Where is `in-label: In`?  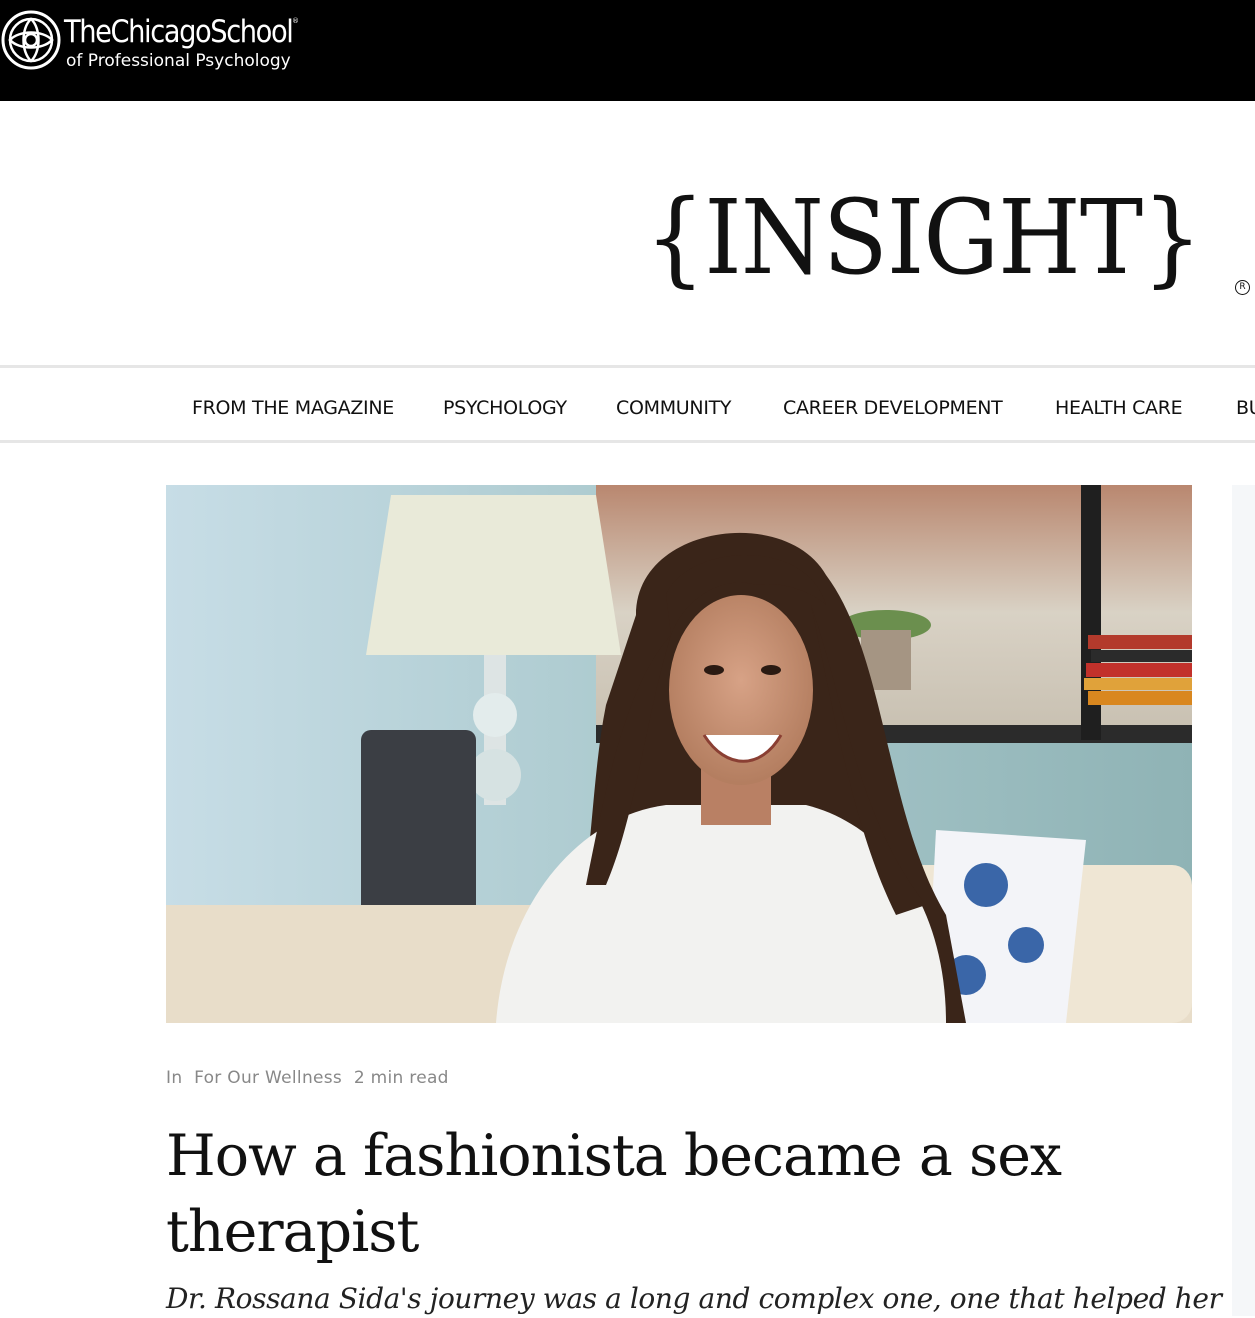
in-label: In is located at coordinates (174, 1078).